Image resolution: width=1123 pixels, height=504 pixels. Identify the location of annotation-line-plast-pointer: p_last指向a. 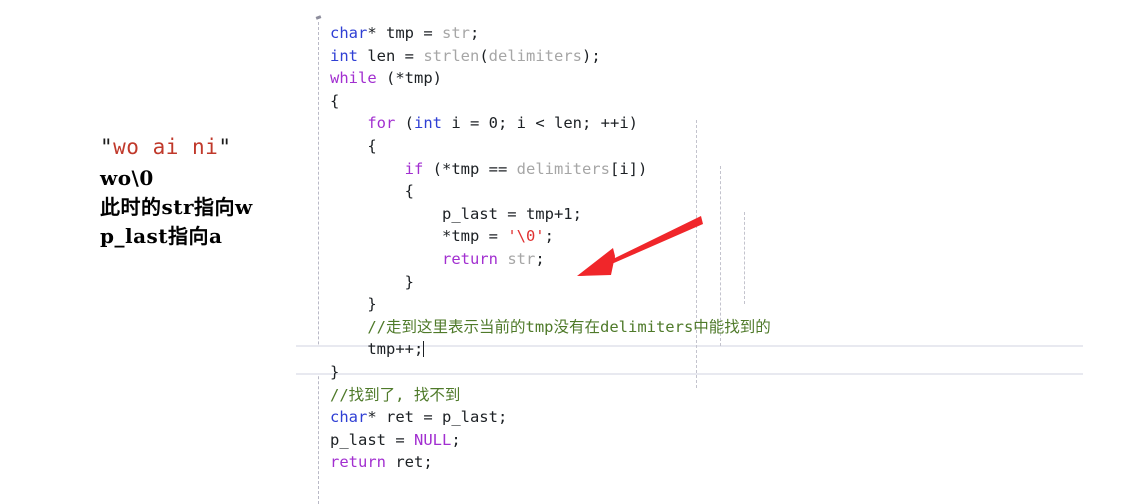
(161, 236).